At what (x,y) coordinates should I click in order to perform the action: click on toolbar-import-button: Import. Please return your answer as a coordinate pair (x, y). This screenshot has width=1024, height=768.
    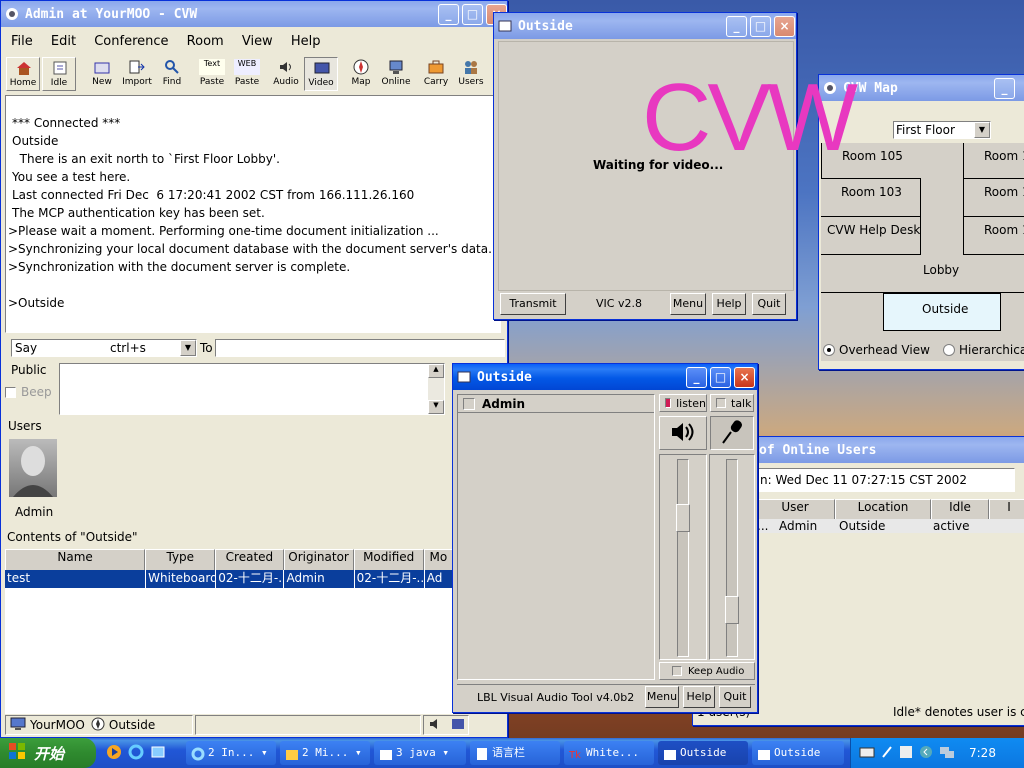
    Looking at the image, I should click on (137, 74).